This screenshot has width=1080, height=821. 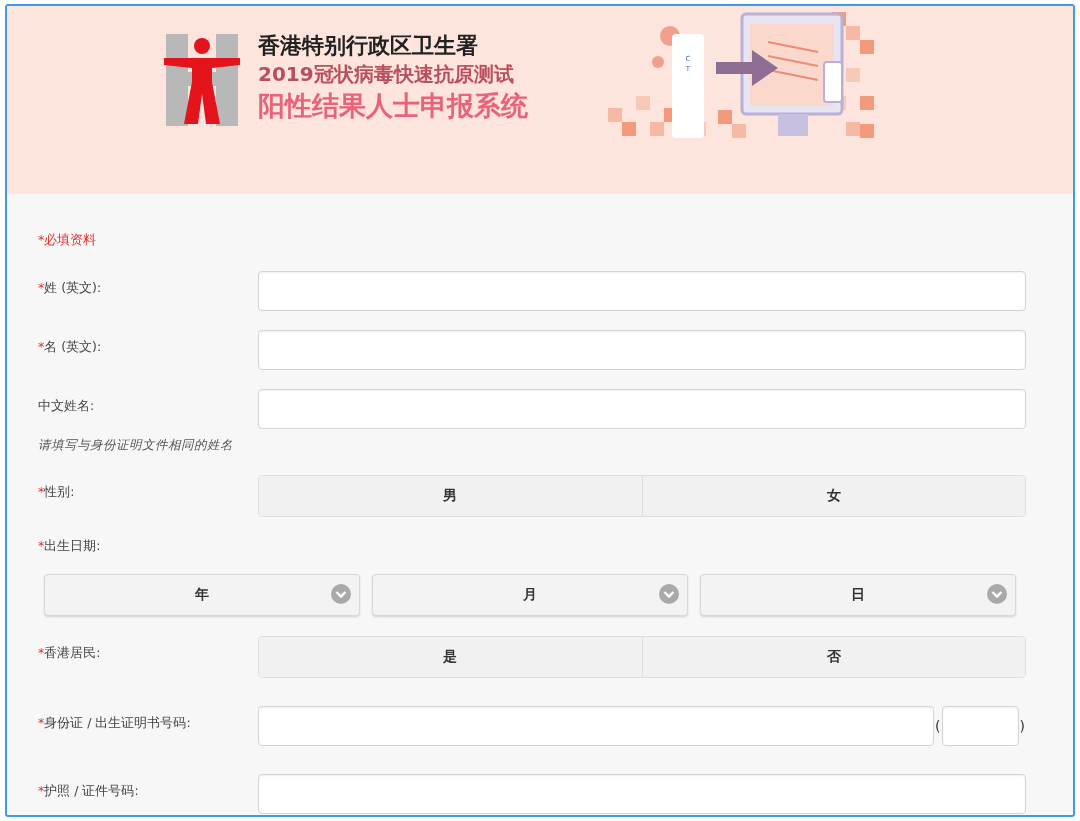 I want to click on check-digit-field, so click(x=980, y=726).